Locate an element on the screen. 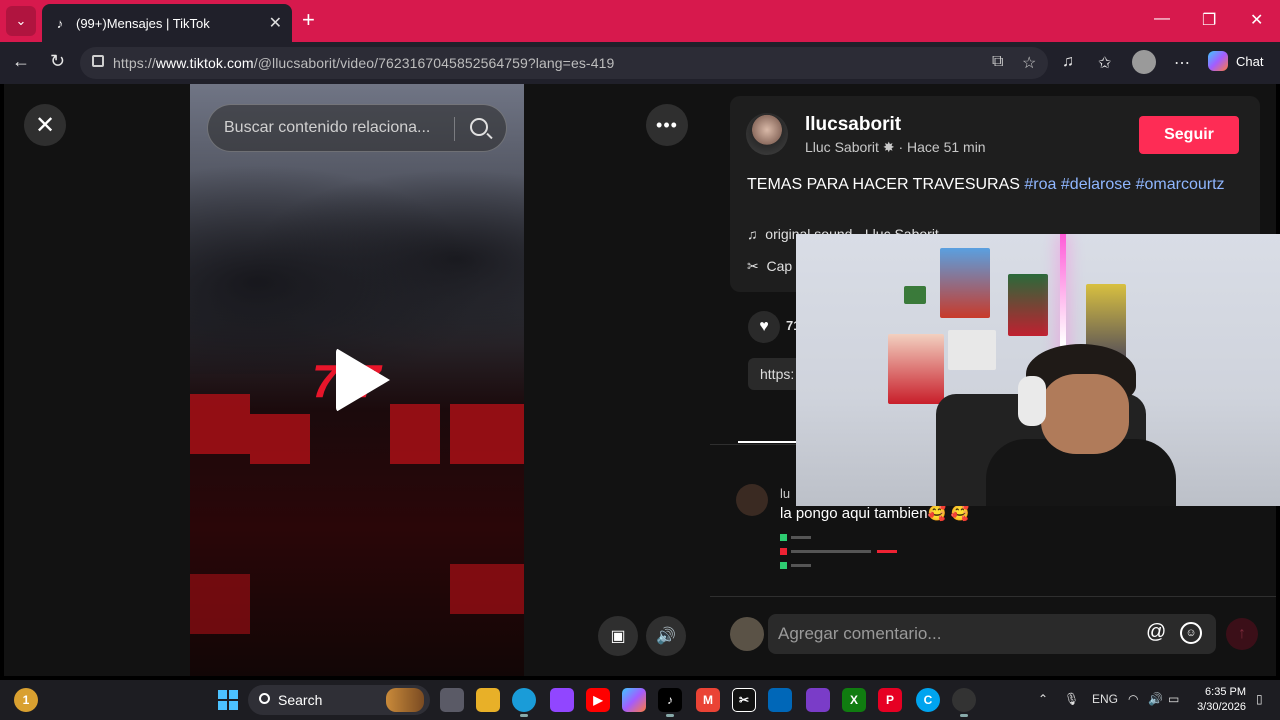  pinterest-icon: P is located at coordinates (890, 700).